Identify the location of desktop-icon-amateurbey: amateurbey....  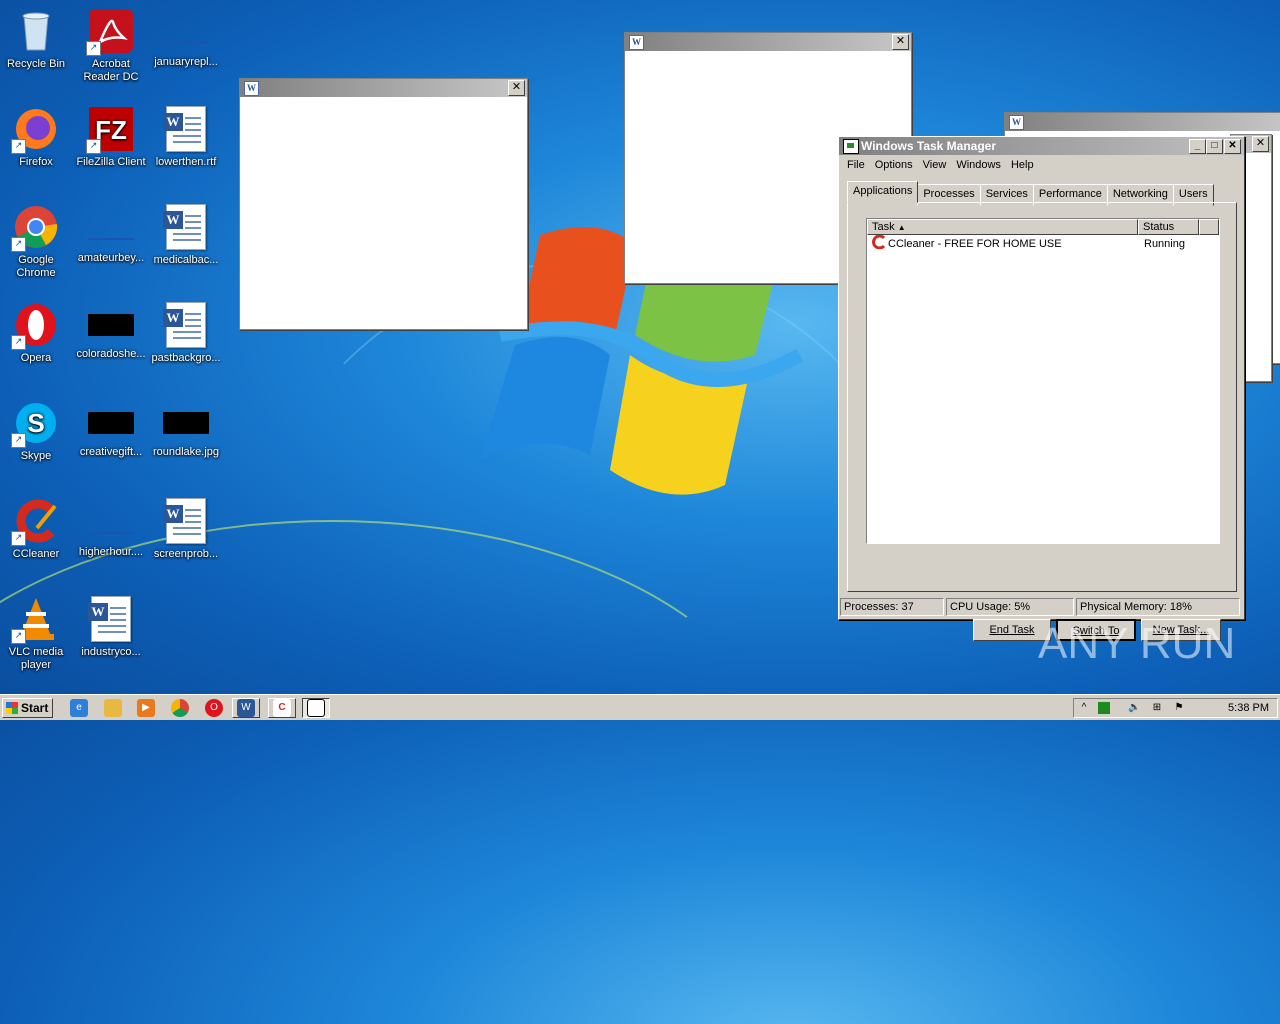
(111, 234).